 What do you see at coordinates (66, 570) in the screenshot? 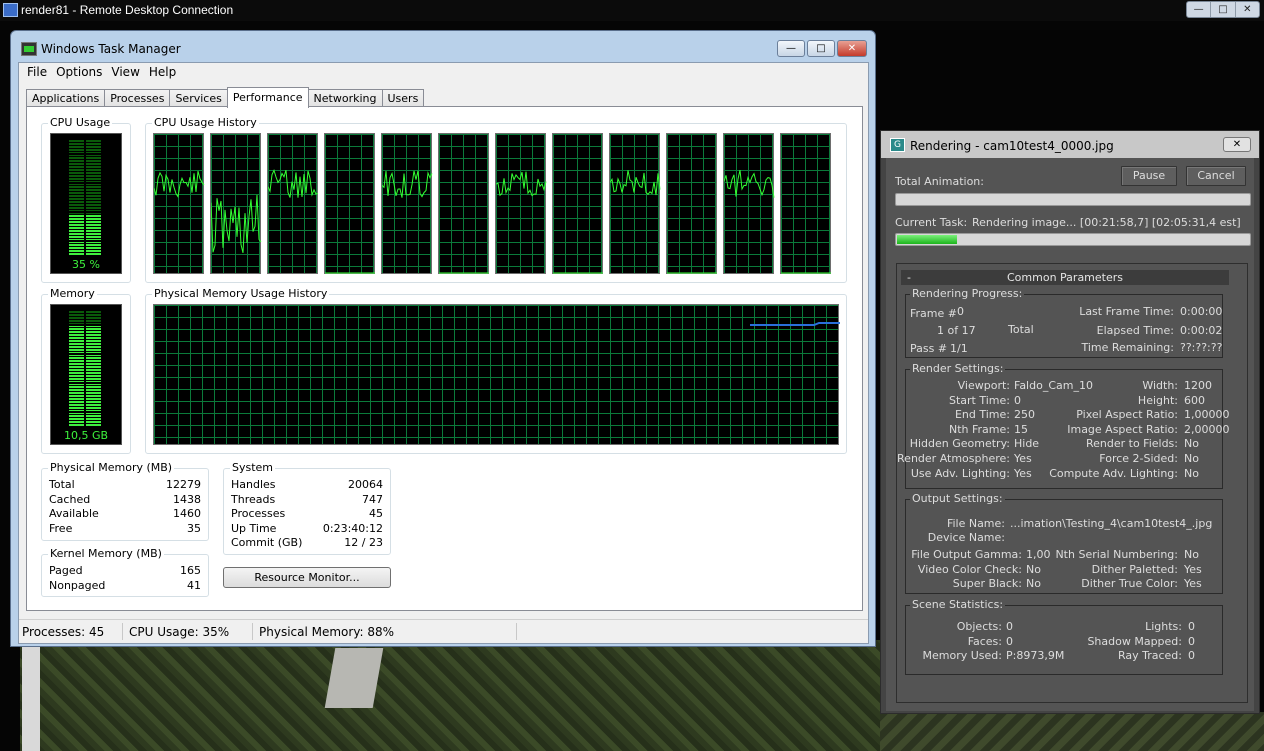
I see `km-paged-label: Paged` at bounding box center [66, 570].